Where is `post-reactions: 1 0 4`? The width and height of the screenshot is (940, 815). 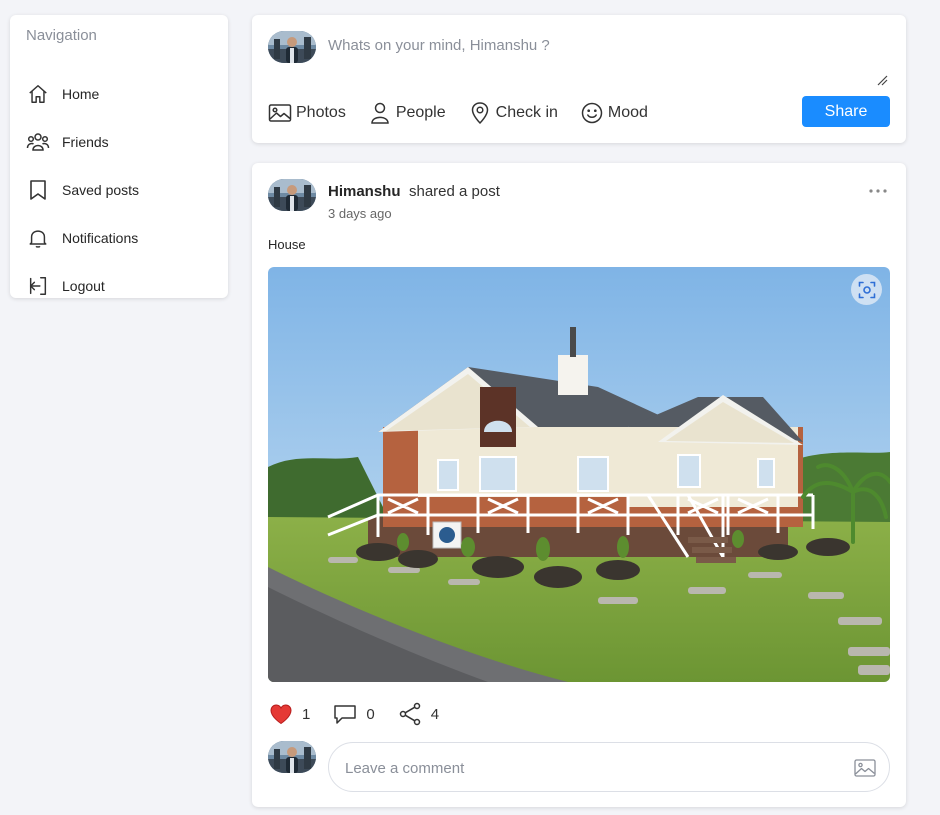 post-reactions: 1 0 4 is located at coordinates (364, 714).